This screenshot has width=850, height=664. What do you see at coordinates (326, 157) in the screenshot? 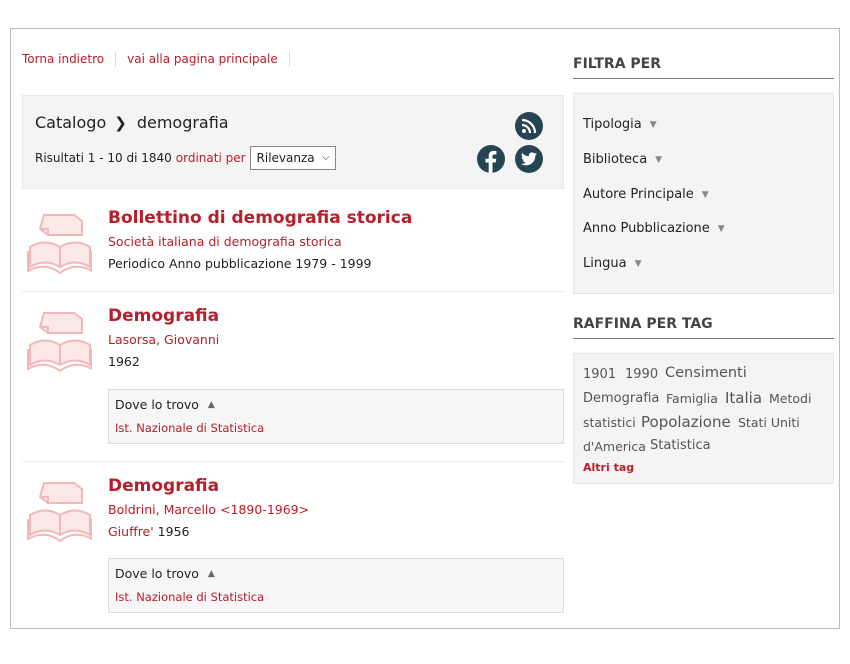
I see `chevron-down-icon: ⌵` at bounding box center [326, 157].